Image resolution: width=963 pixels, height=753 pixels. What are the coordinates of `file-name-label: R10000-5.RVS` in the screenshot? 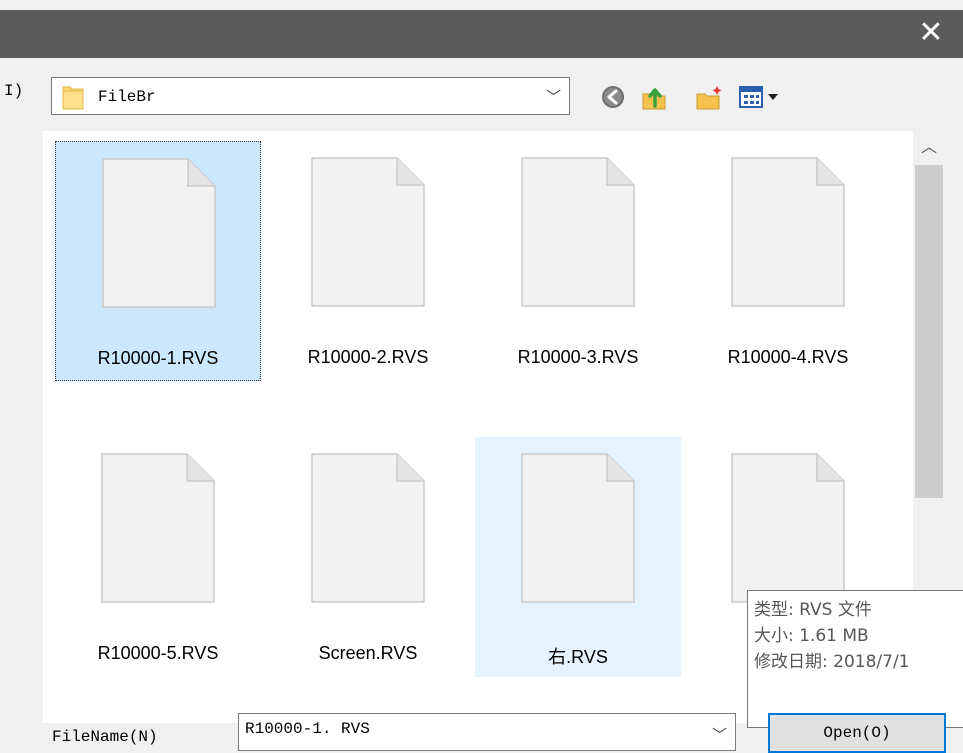 It's located at (158, 653).